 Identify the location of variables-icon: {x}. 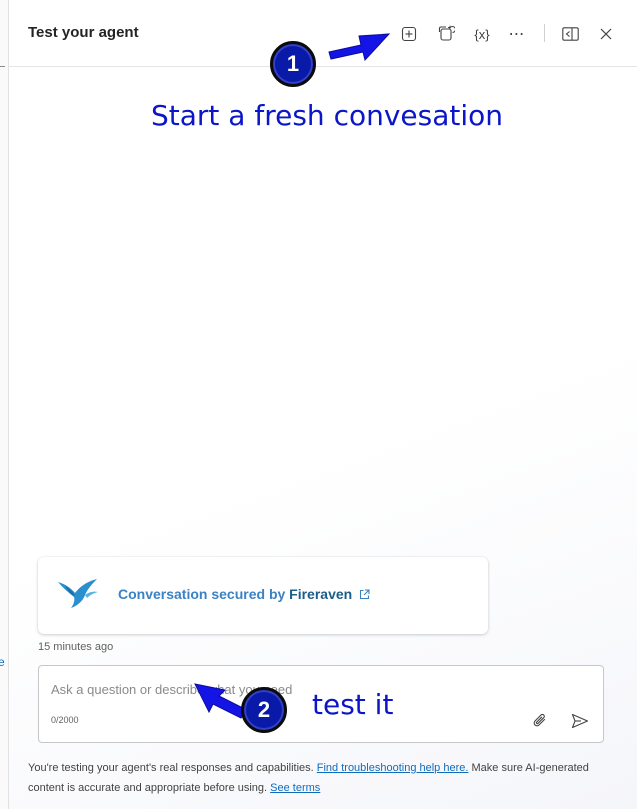
(482, 34).